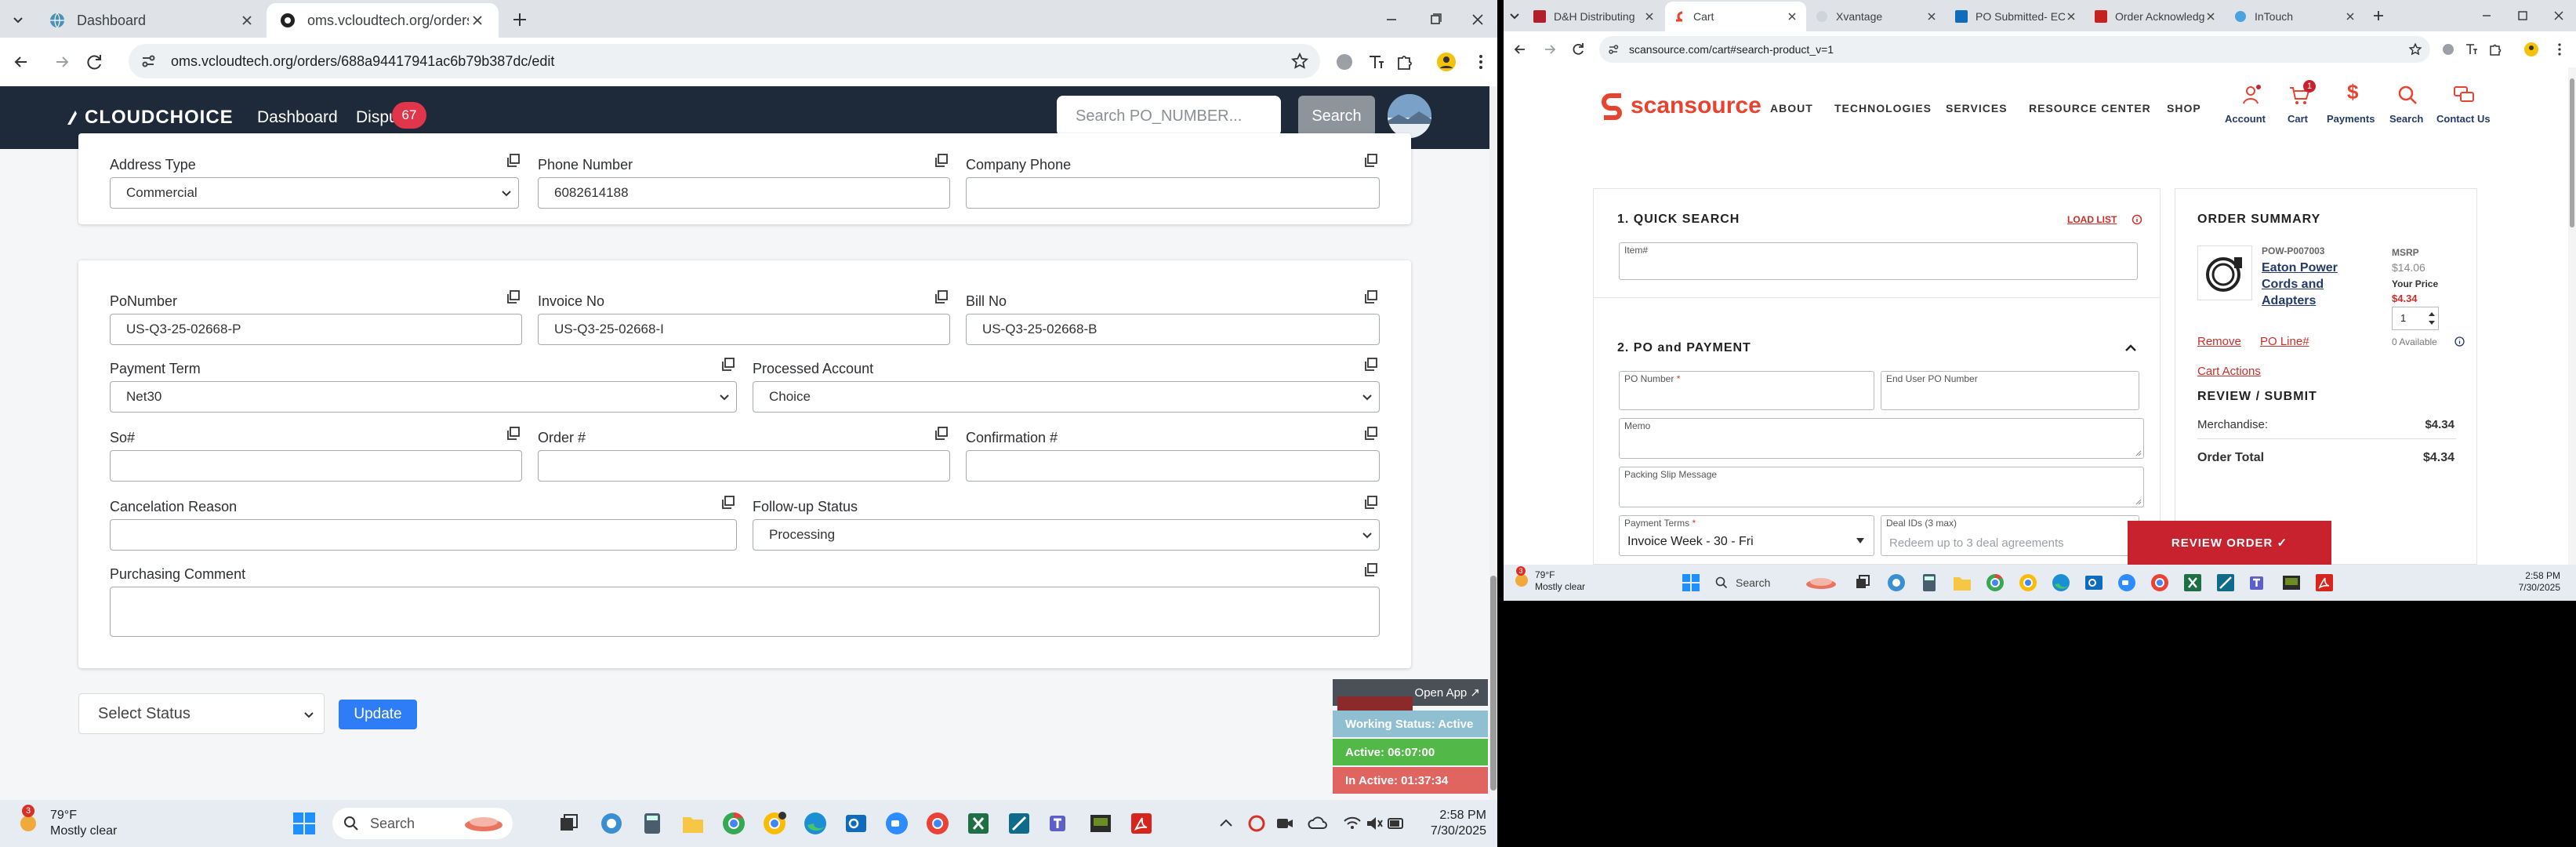  I want to click on load-list-link: LOAD LIST, so click(2092, 219).